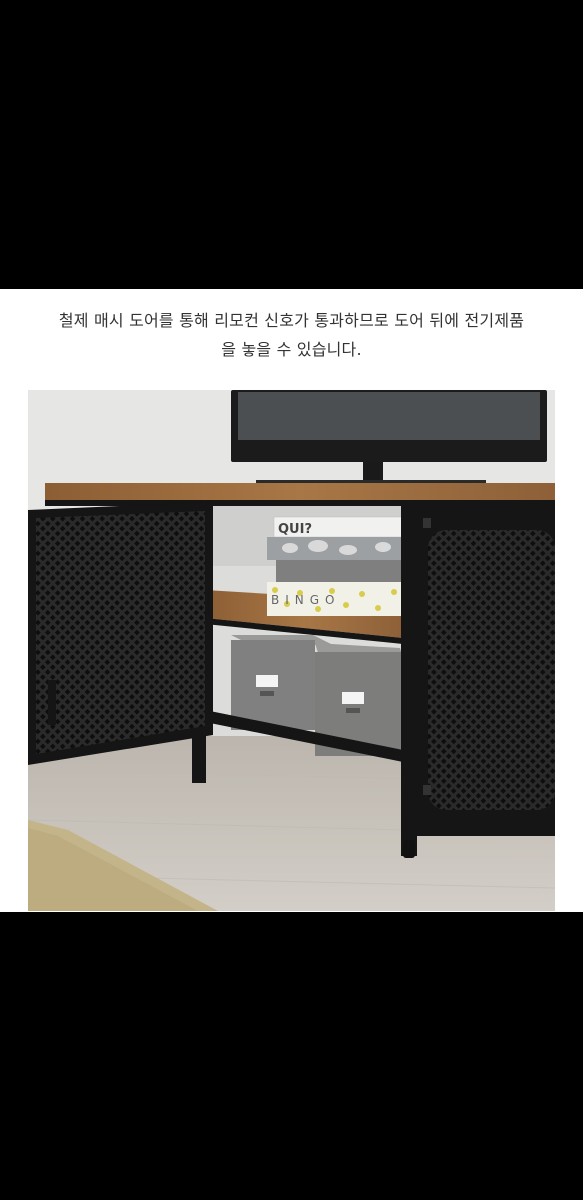 The height and width of the screenshot is (1200, 583). What do you see at coordinates (300, 492) in the screenshot?
I see `top-plate` at bounding box center [300, 492].